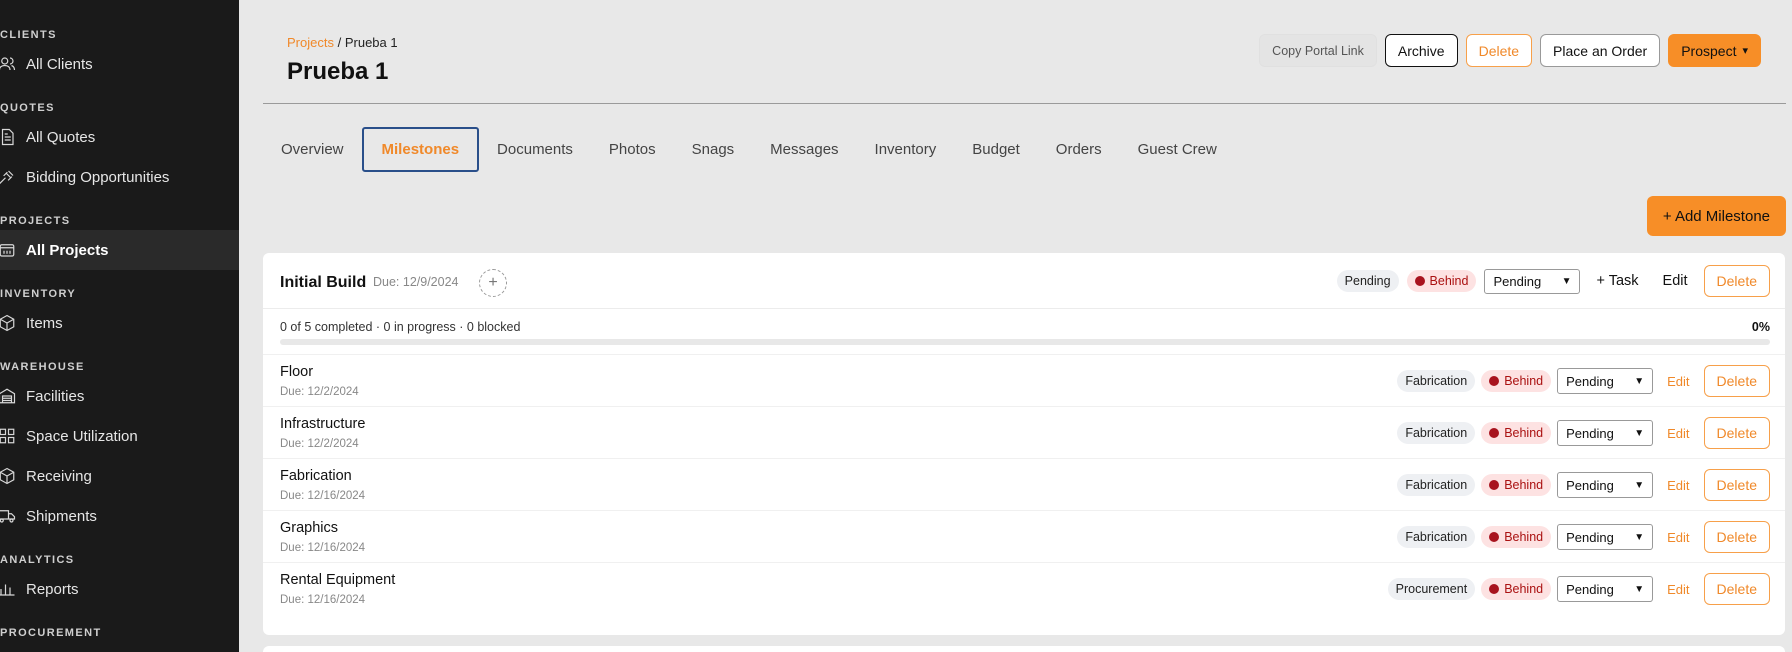  What do you see at coordinates (119, 396) in the screenshot?
I see `sidebar-item-facilities: Facilities` at bounding box center [119, 396].